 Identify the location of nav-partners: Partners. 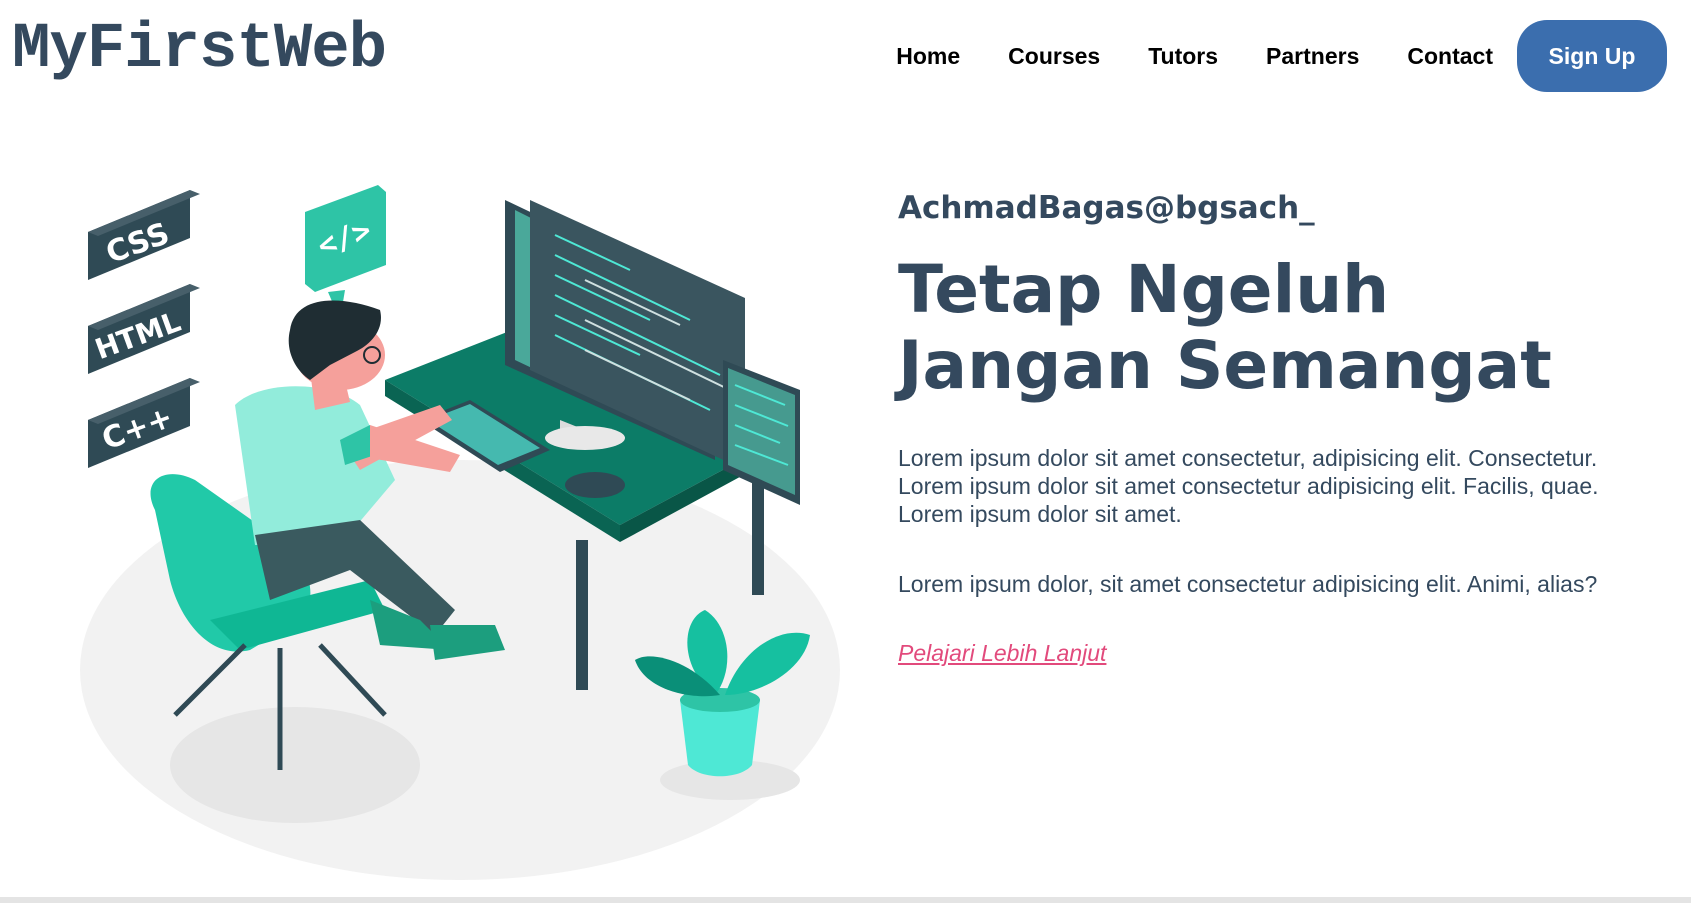
(1312, 56).